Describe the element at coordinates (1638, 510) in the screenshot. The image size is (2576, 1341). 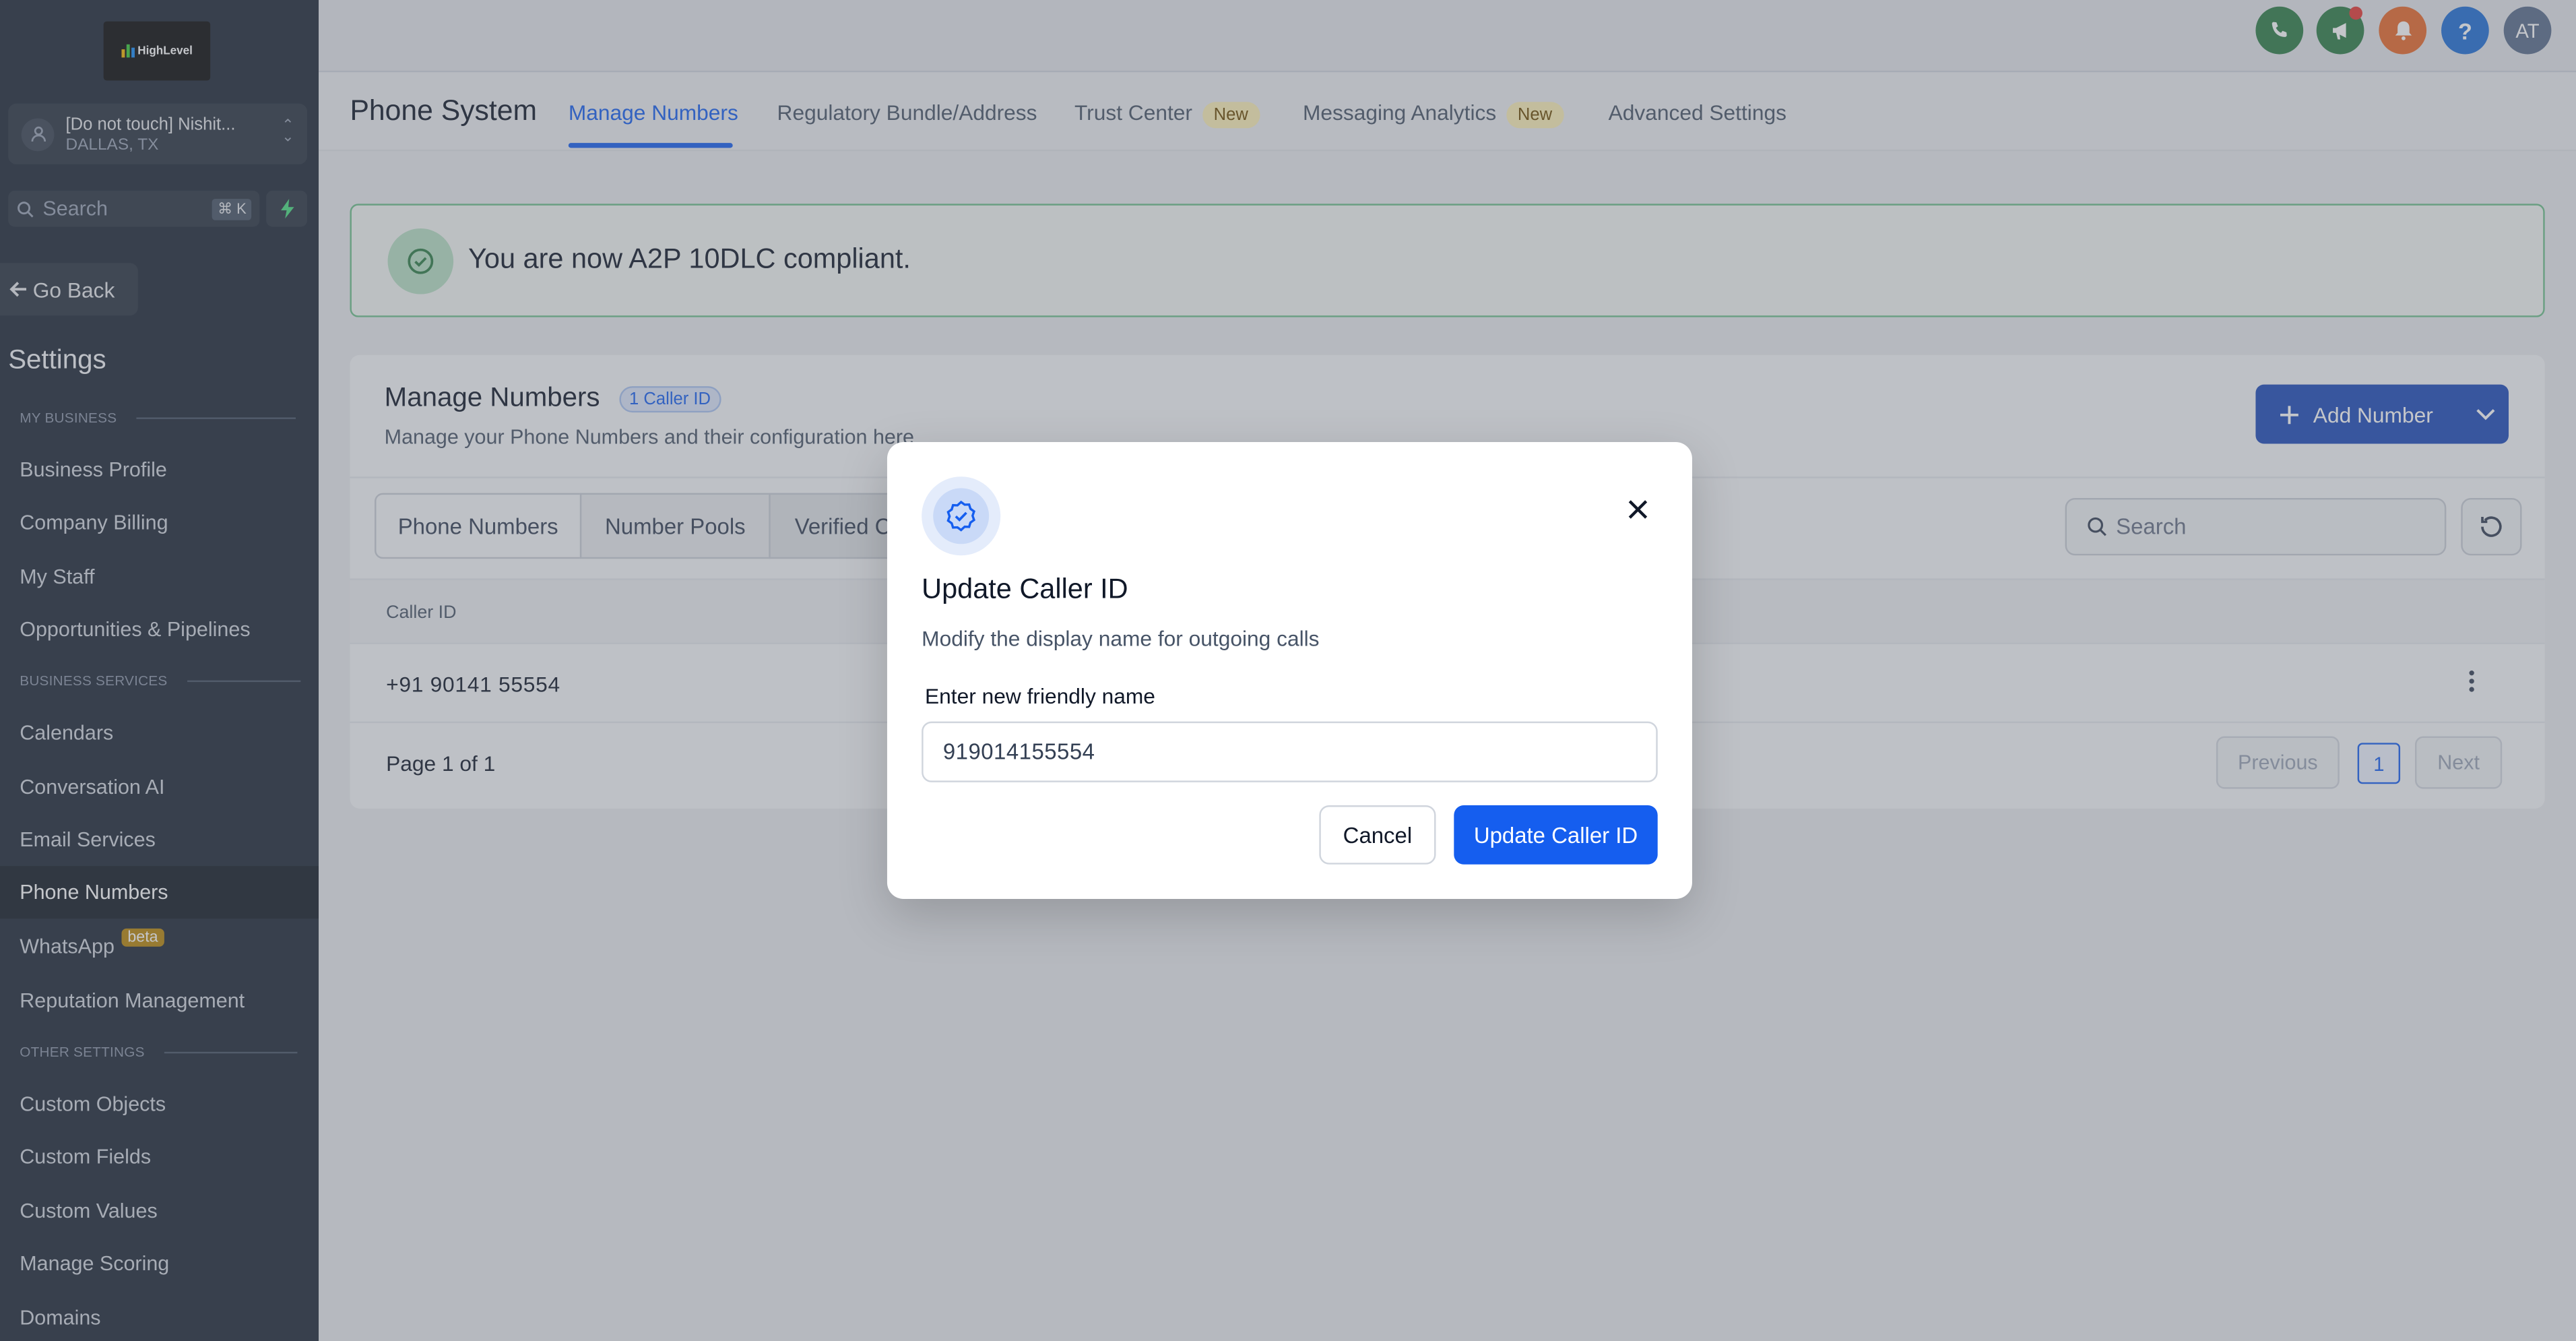
I see `close-icon` at that location.